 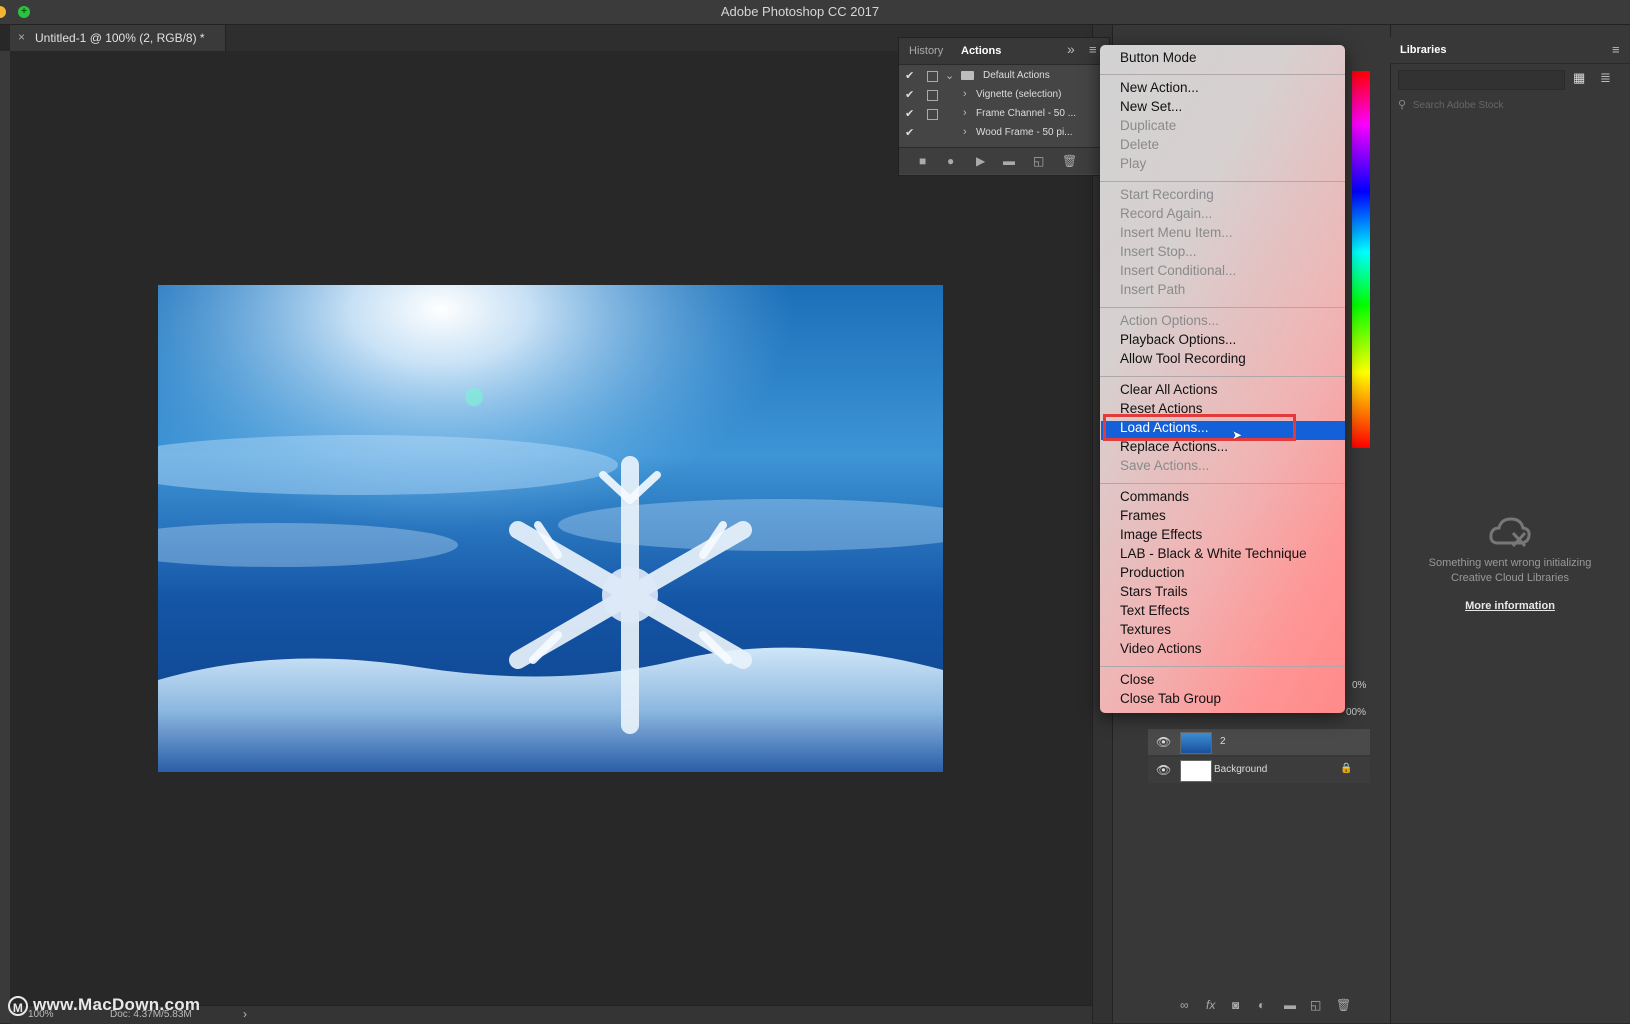 What do you see at coordinates (1133, 163) in the screenshot?
I see `menu-item-play: Play` at bounding box center [1133, 163].